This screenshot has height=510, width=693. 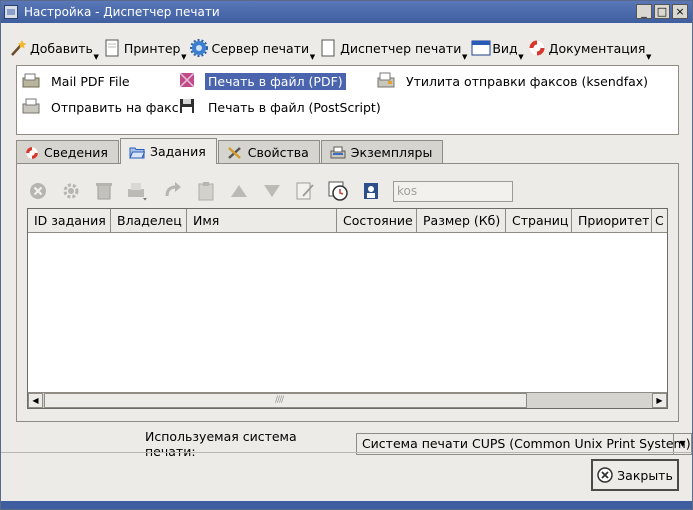 What do you see at coordinates (199, 48) in the screenshot?
I see `server-gear-icon` at bounding box center [199, 48].